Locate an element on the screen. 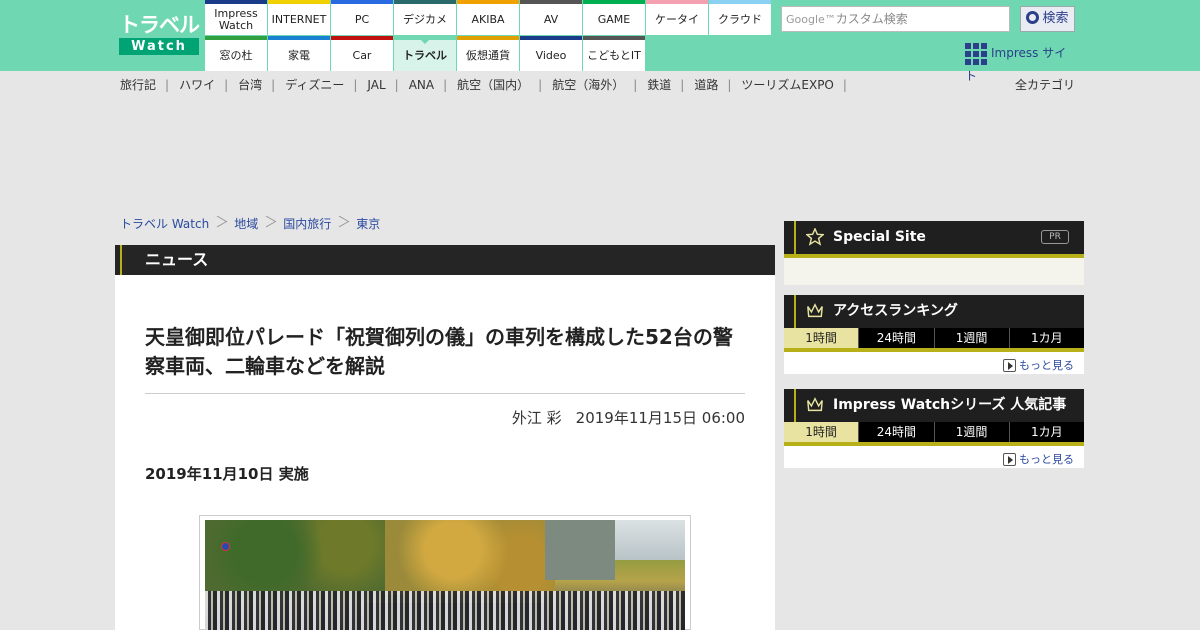 The width and height of the screenshot is (1200, 630). byline: 外江 彩 2019年11月15日 06:00 is located at coordinates (445, 417).